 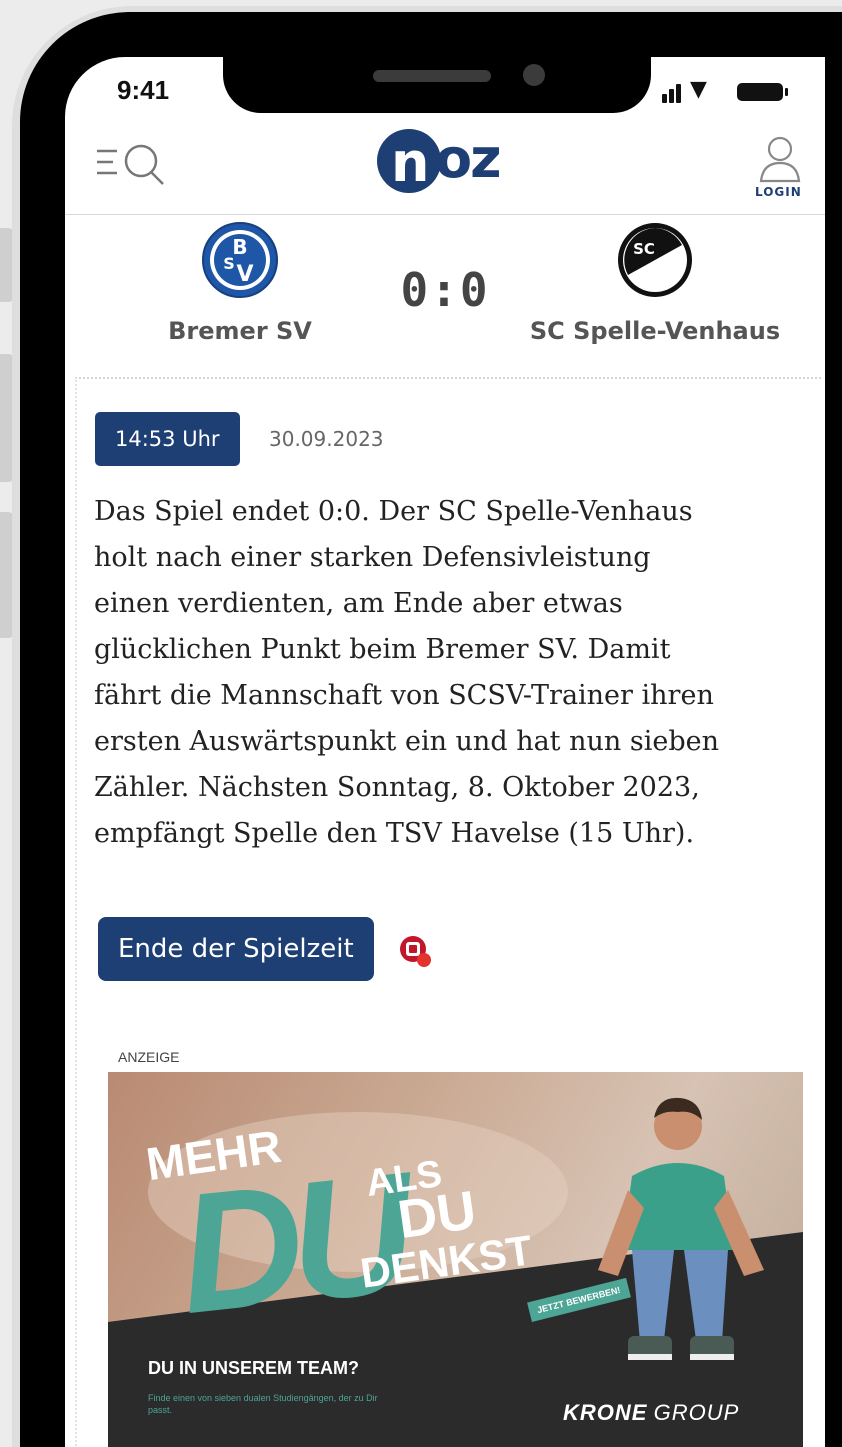 I want to click on ad-headline: DU IN UNSEREM TEAM?, so click(x=253, y=1368).